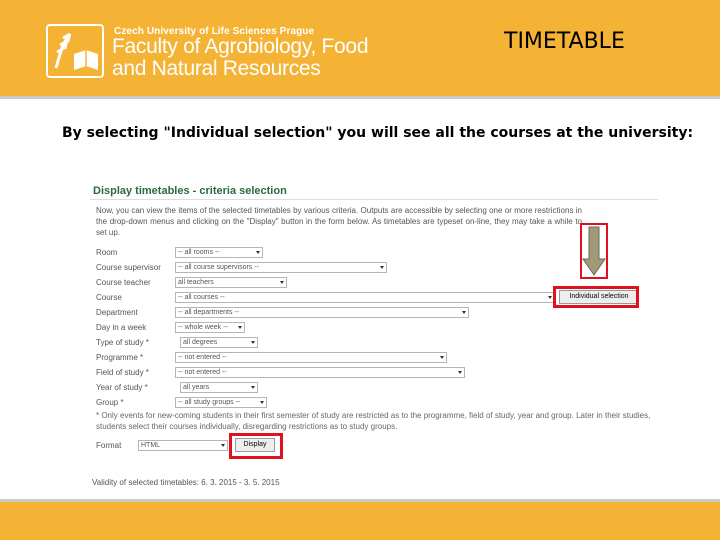  What do you see at coordinates (218, 267) in the screenshot?
I see `select-value: -- all course supervisors --` at bounding box center [218, 267].